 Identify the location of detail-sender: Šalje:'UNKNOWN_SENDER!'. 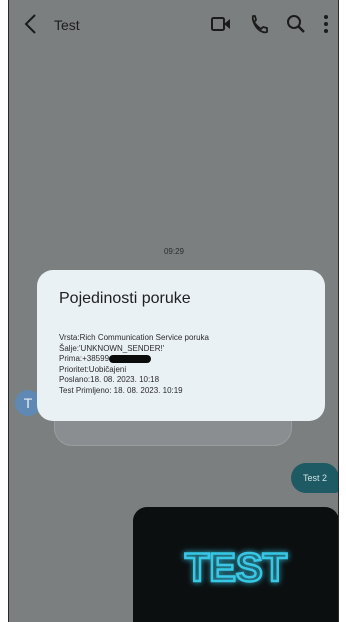
(112, 348).